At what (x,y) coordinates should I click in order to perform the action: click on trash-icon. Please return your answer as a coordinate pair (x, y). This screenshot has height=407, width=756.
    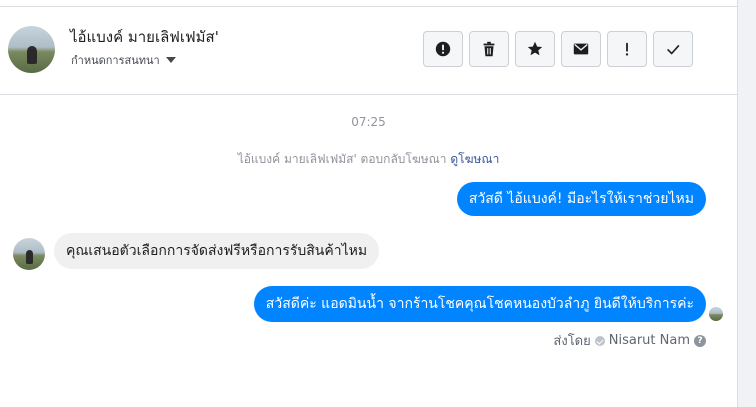
    Looking at the image, I should click on (489, 49).